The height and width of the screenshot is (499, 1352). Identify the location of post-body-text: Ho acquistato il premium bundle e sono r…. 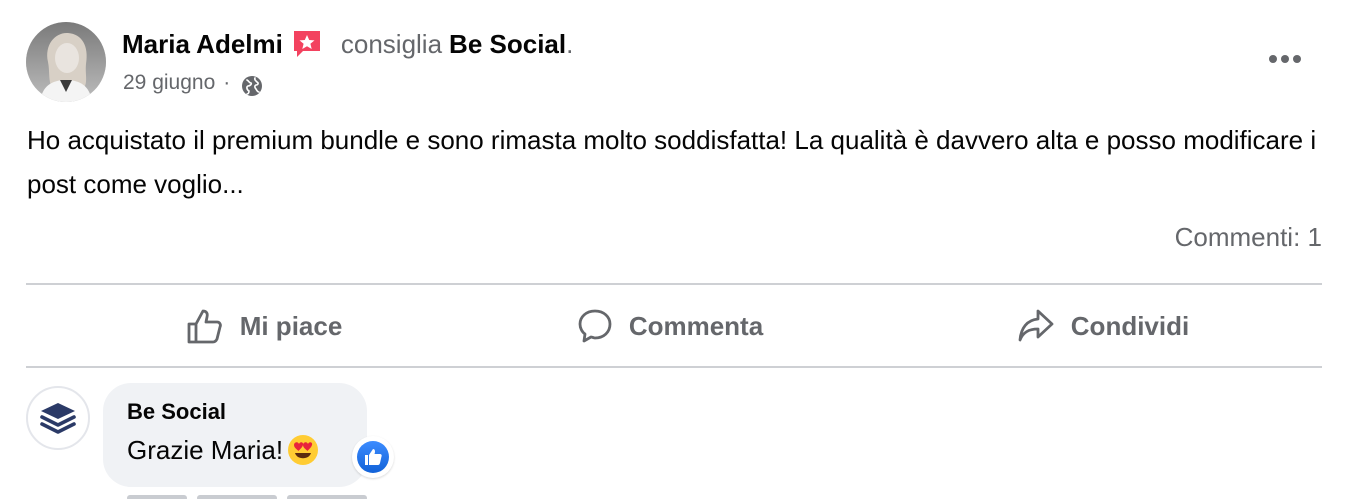
(672, 162).